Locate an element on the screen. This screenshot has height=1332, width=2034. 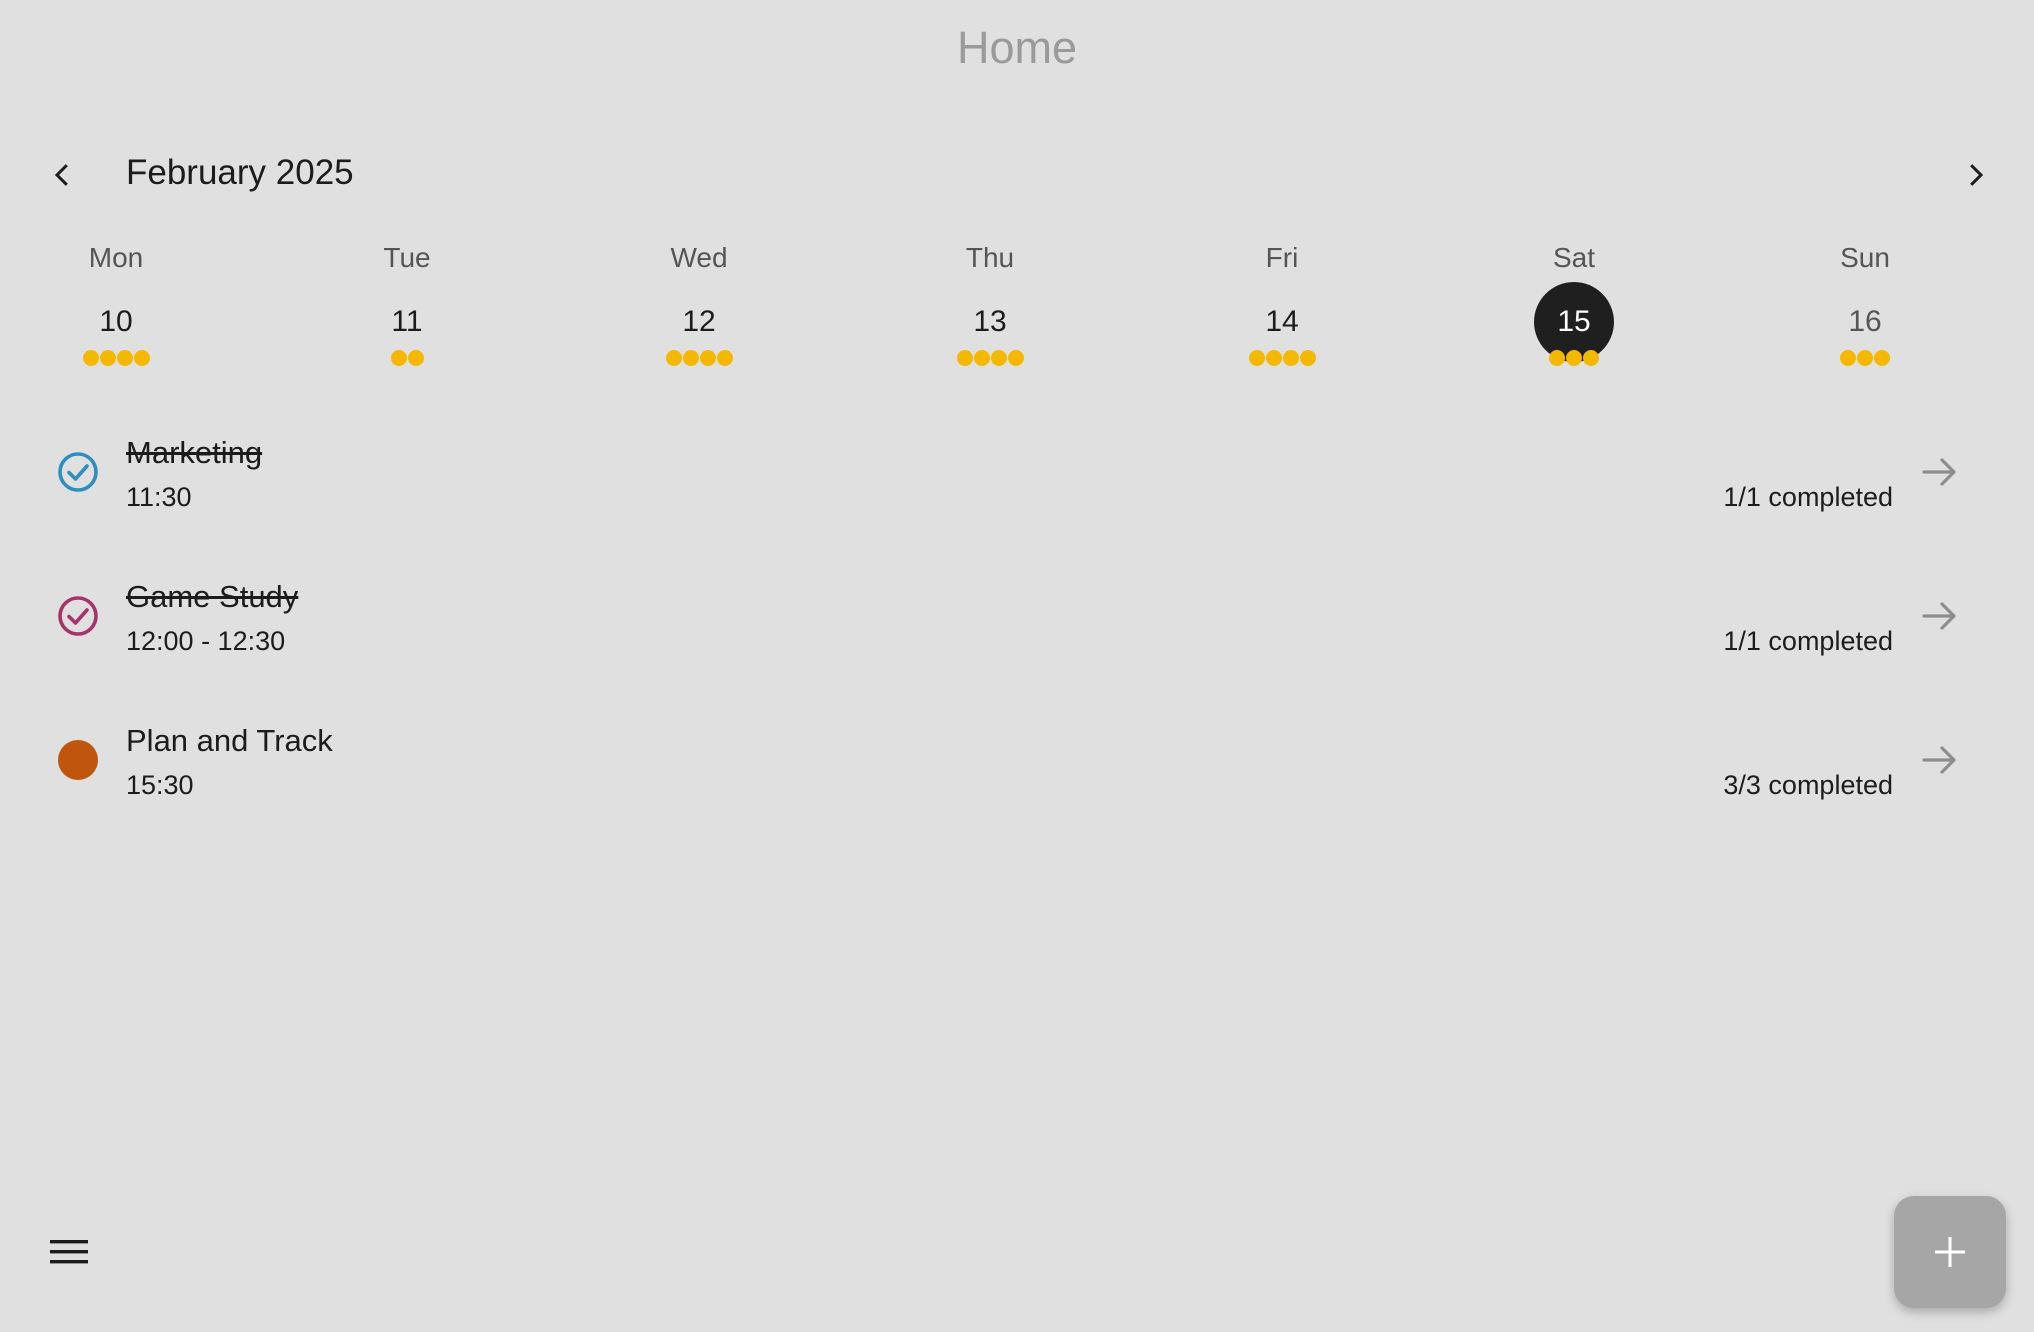
chevron-right-icon is located at coordinates (1977, 175).